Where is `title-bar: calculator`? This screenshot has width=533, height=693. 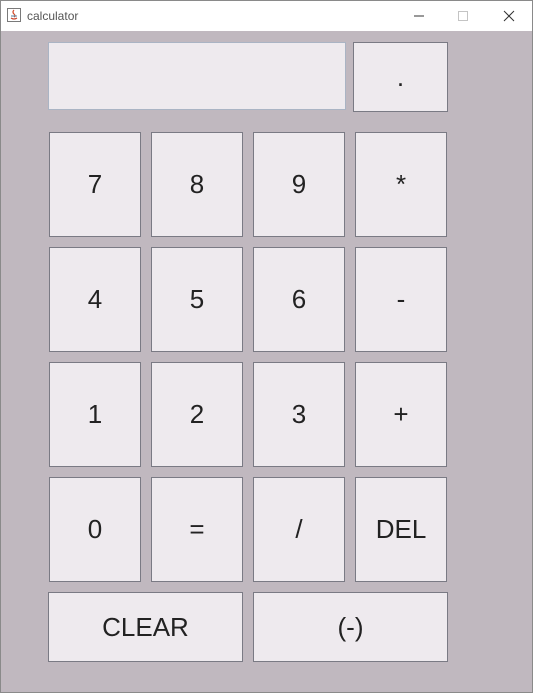 title-bar: calculator is located at coordinates (266, 16).